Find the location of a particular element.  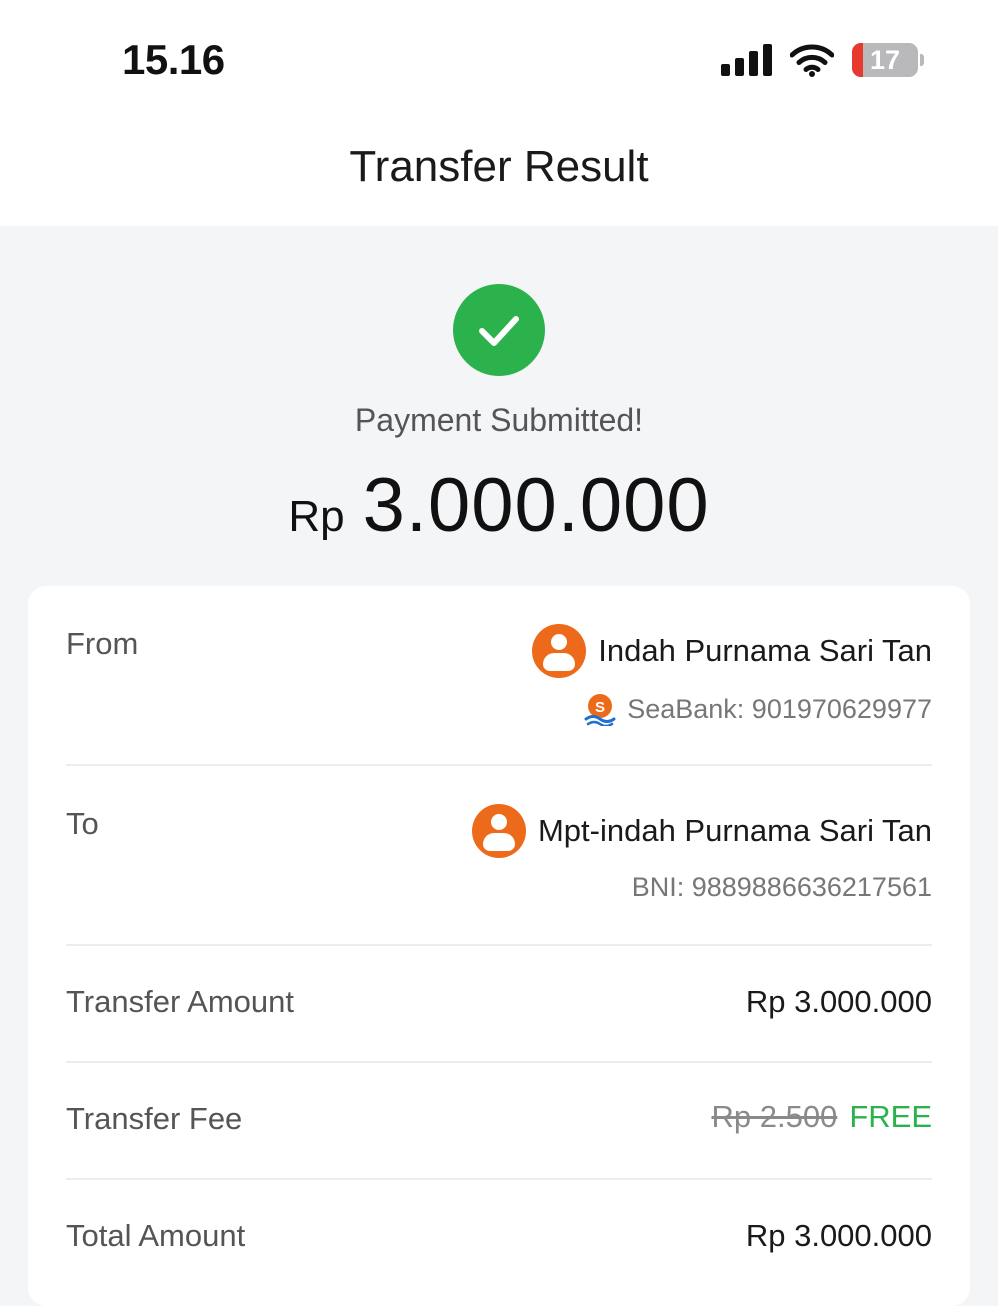

transfer-amount-label: Transfer Amount is located at coordinates (180, 1001).